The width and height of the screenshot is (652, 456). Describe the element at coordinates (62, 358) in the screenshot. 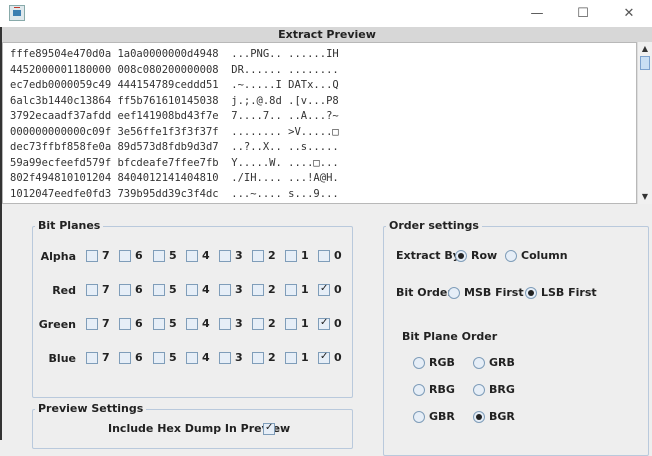

I see `bitplane-row-label-blue: Blue` at that location.